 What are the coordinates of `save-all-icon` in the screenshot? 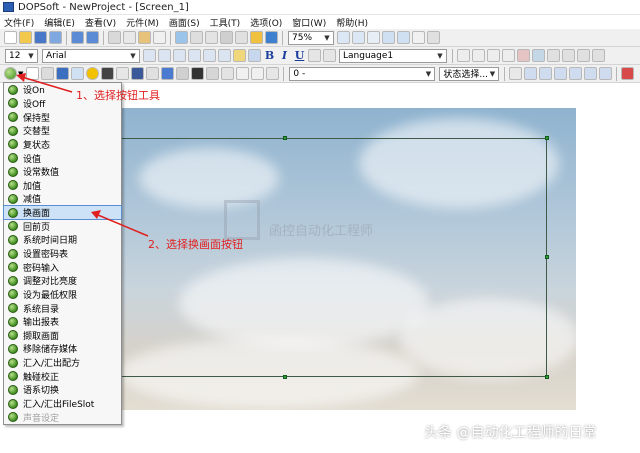 It's located at (55, 37).